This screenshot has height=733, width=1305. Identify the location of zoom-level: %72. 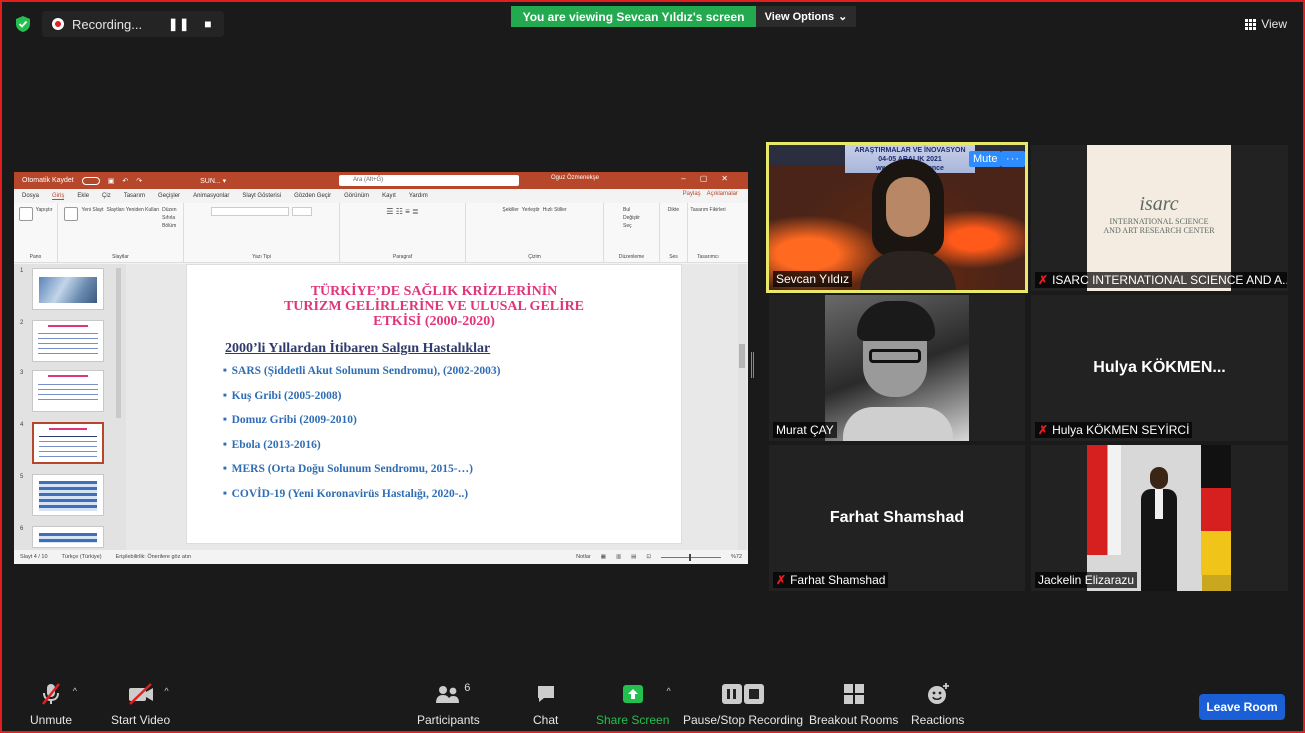
(736, 557).